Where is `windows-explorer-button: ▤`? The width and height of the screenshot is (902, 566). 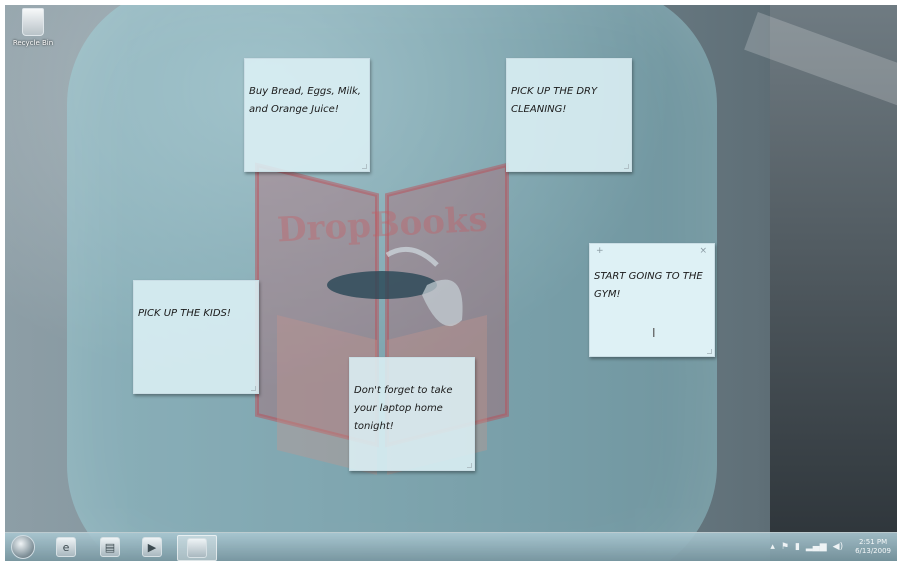 windows-explorer-button: ▤ is located at coordinates (110, 547).